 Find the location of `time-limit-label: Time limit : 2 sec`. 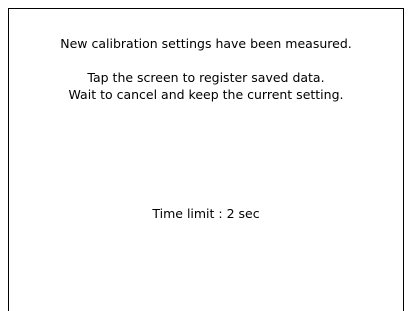

time-limit-label: Time limit : 2 sec is located at coordinates (206, 213).